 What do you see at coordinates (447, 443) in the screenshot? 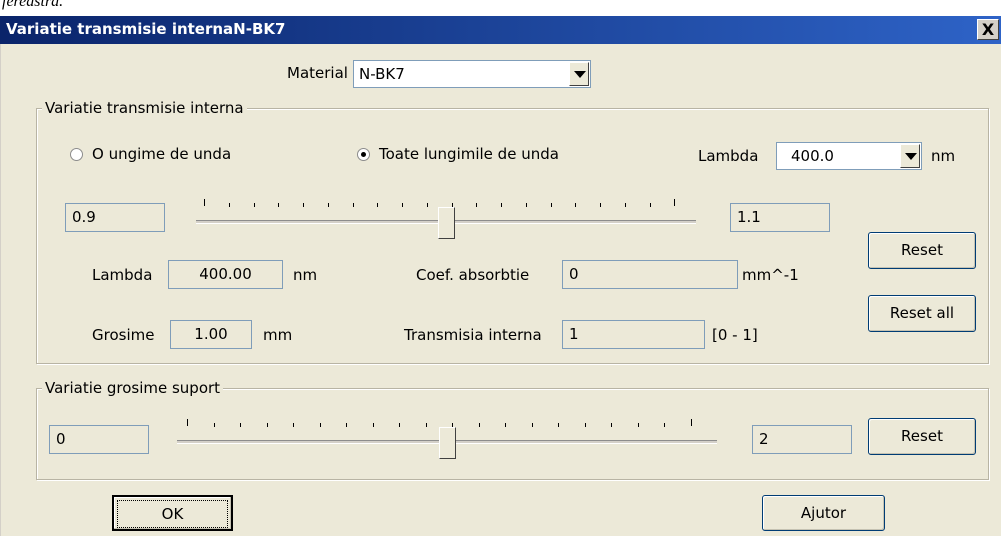
I see `slider2-thumb` at bounding box center [447, 443].